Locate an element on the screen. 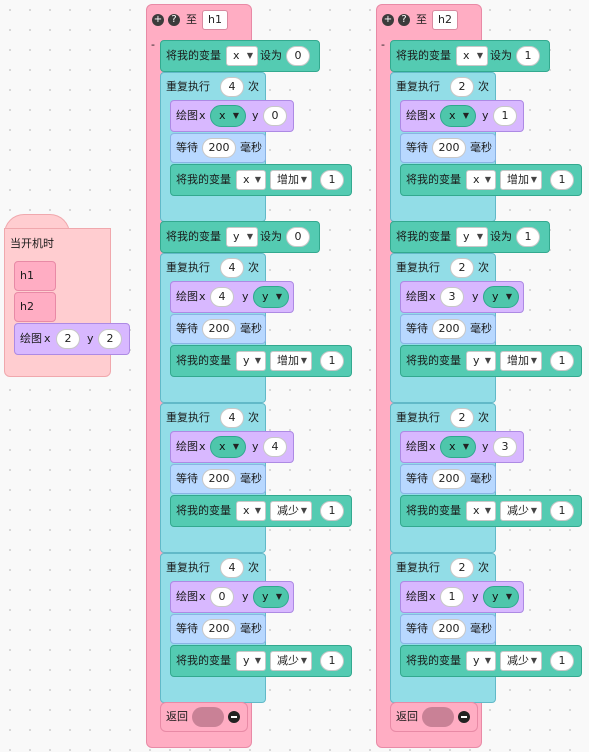  function-h2-section-3-draw-y-input: 3 is located at coordinates (505, 447).